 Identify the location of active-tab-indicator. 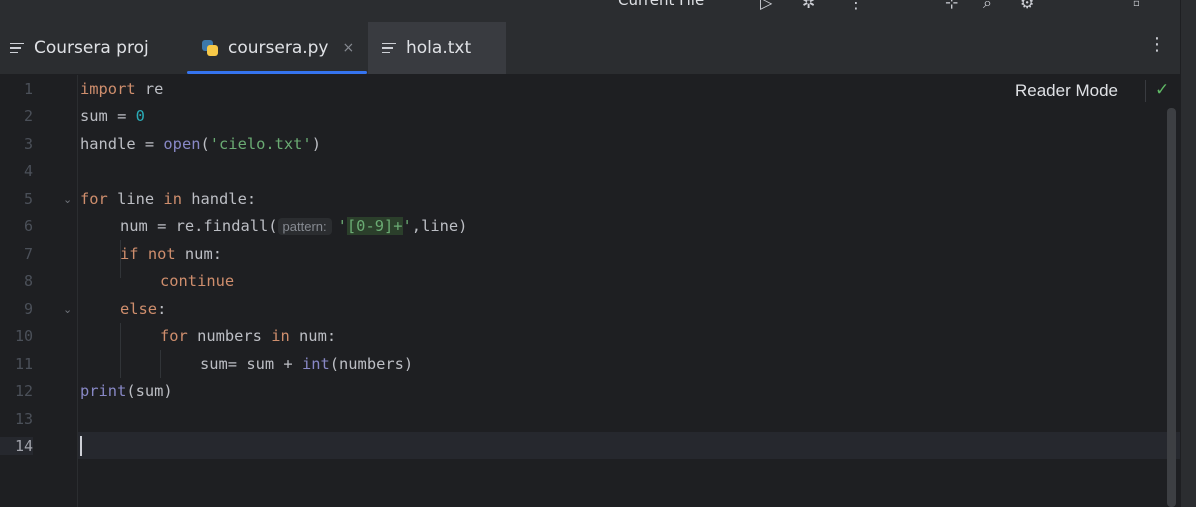
(277, 72).